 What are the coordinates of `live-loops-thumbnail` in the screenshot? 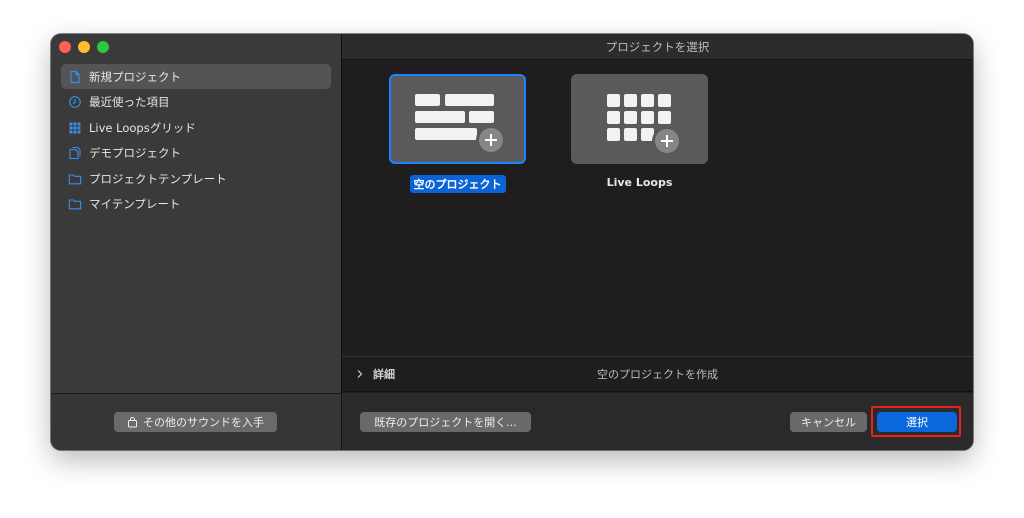 It's located at (639, 119).